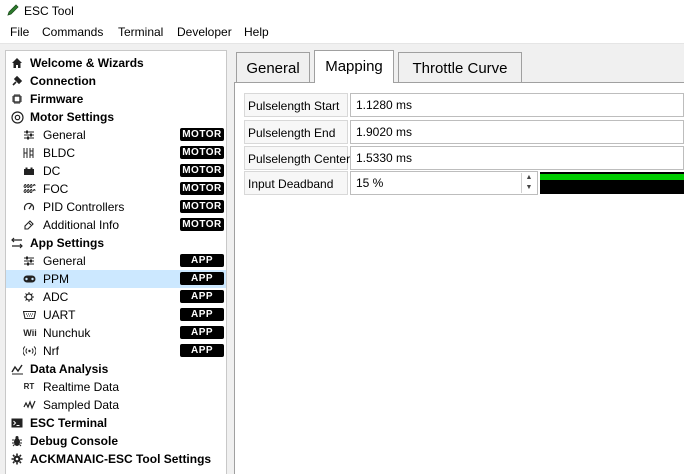  I want to click on sidebar-item-uart: UART APP, so click(116, 315).